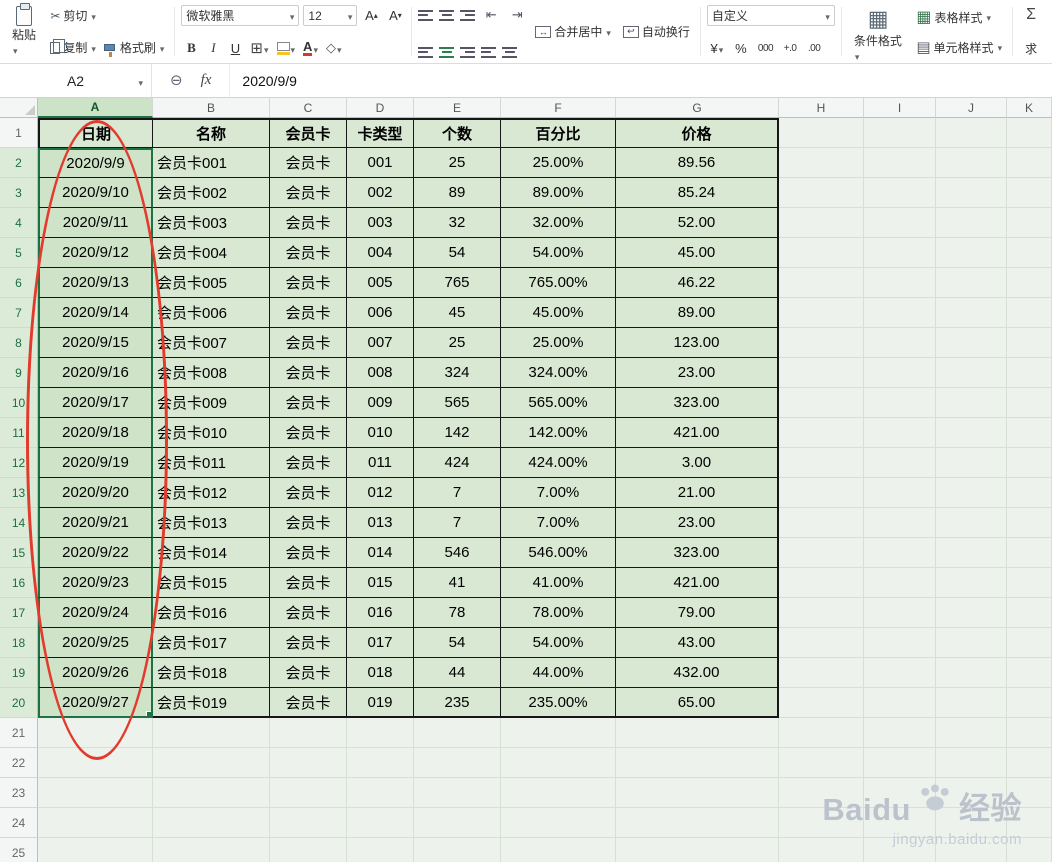 The height and width of the screenshot is (862, 1052). Describe the element at coordinates (821, 793) in the screenshot. I see `cell-H23` at that location.